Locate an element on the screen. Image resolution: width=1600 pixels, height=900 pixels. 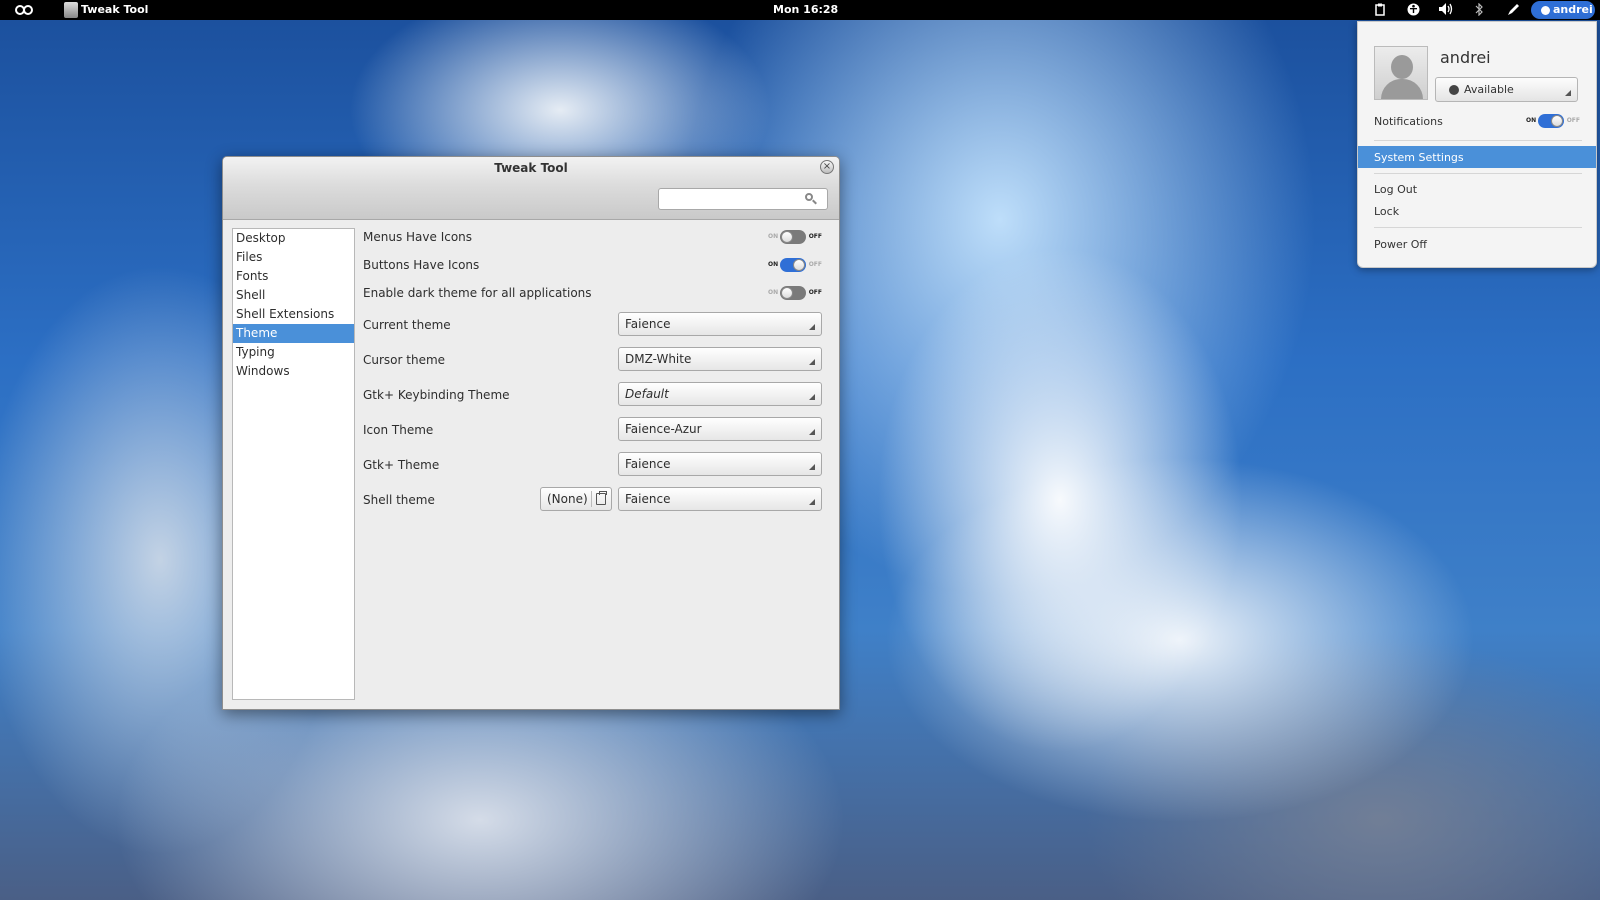
combo-value: Default is located at coordinates (647, 394).